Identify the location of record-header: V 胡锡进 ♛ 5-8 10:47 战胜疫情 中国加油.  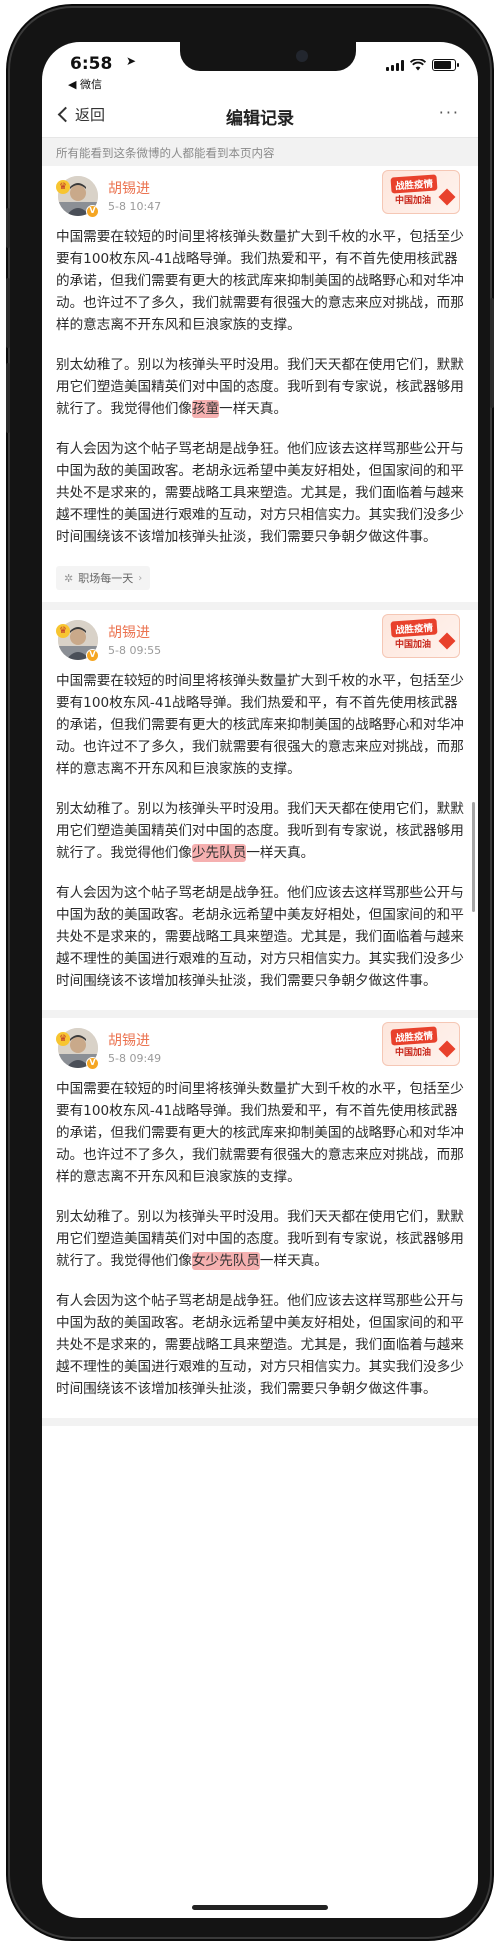
(260, 195).